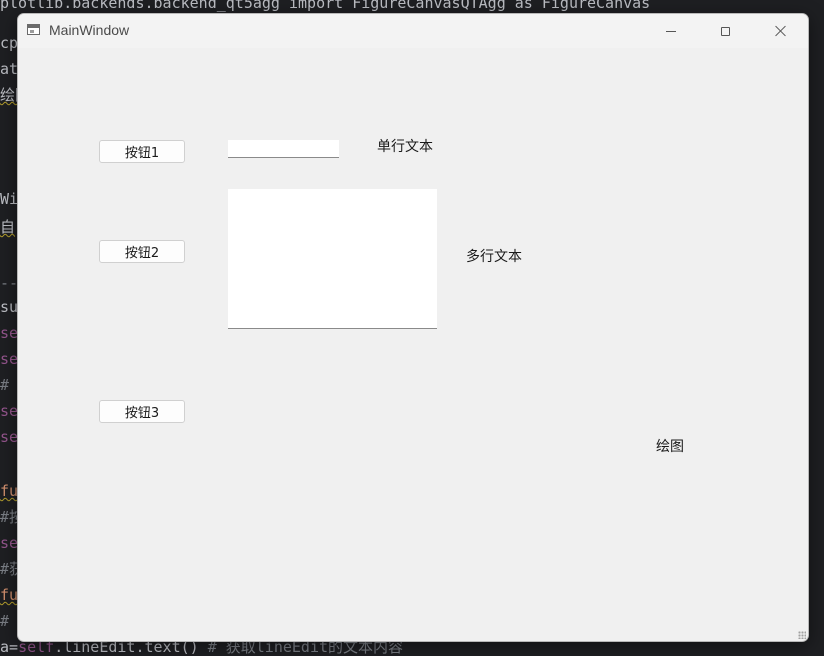 This screenshot has width=824, height=656. I want to click on code-fragment: cp, so click(9, 43).